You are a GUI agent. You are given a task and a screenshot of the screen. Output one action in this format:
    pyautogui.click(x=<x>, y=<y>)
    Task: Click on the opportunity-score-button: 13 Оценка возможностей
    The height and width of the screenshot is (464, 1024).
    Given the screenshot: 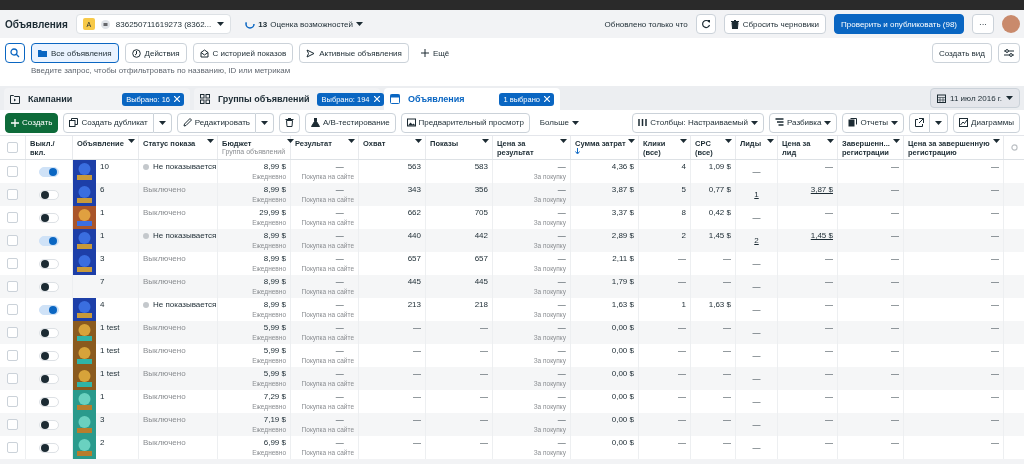 What is the action you would take?
    pyautogui.click(x=304, y=24)
    